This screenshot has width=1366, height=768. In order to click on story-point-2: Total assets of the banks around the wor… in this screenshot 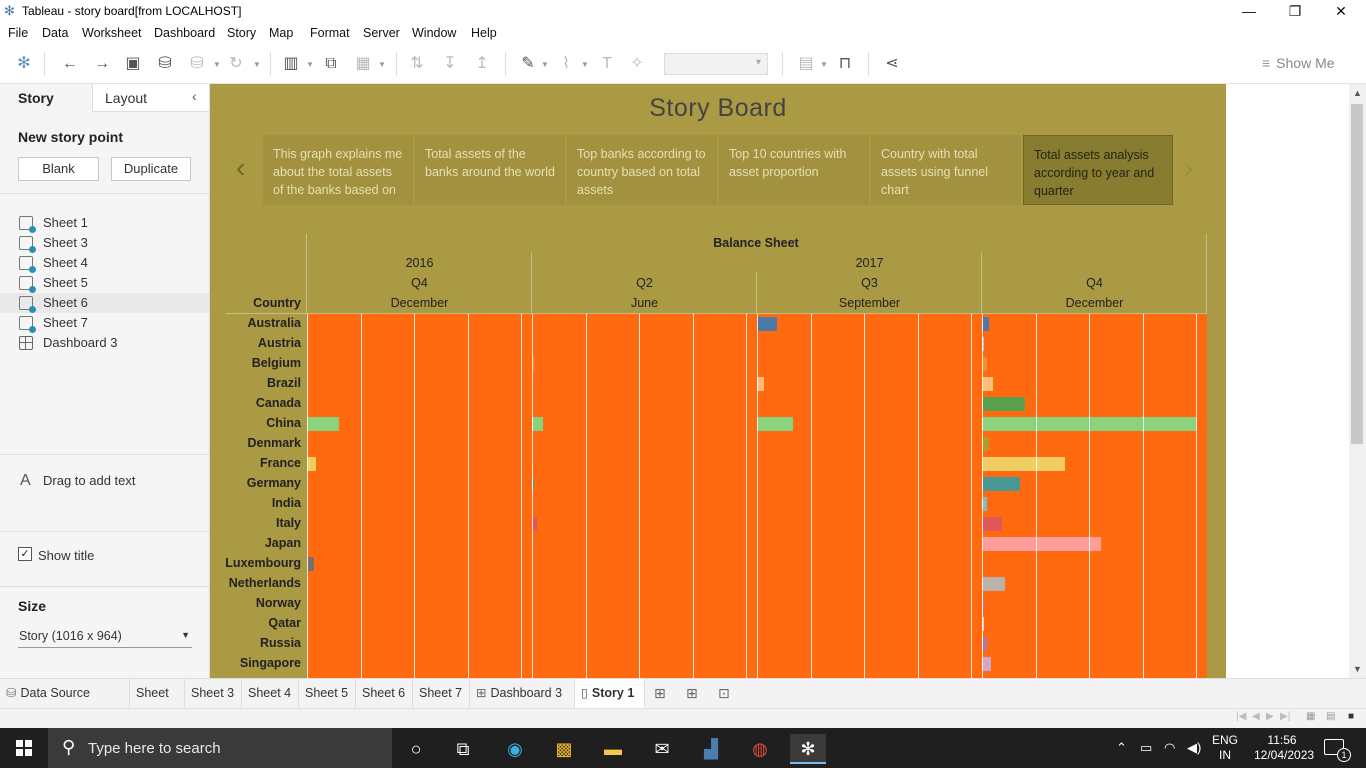, I will do `click(490, 170)`.